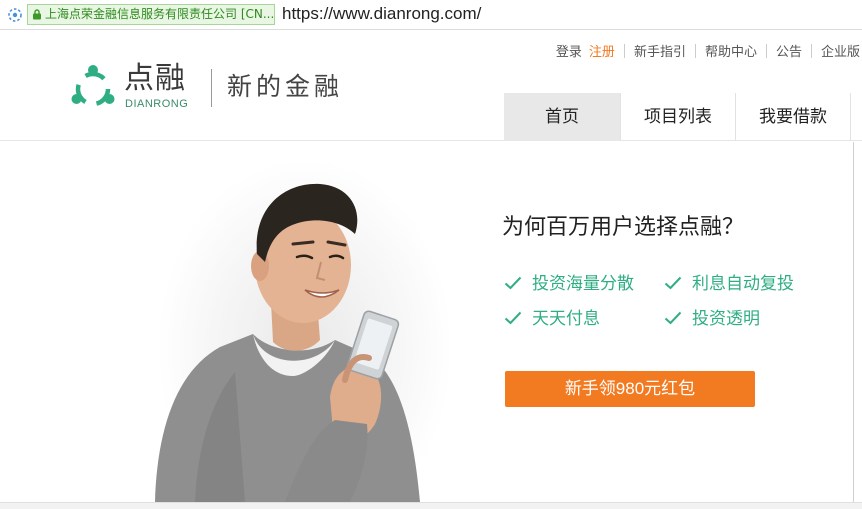  Describe the element at coordinates (37, 14) in the screenshot. I see `lock-icon` at that location.